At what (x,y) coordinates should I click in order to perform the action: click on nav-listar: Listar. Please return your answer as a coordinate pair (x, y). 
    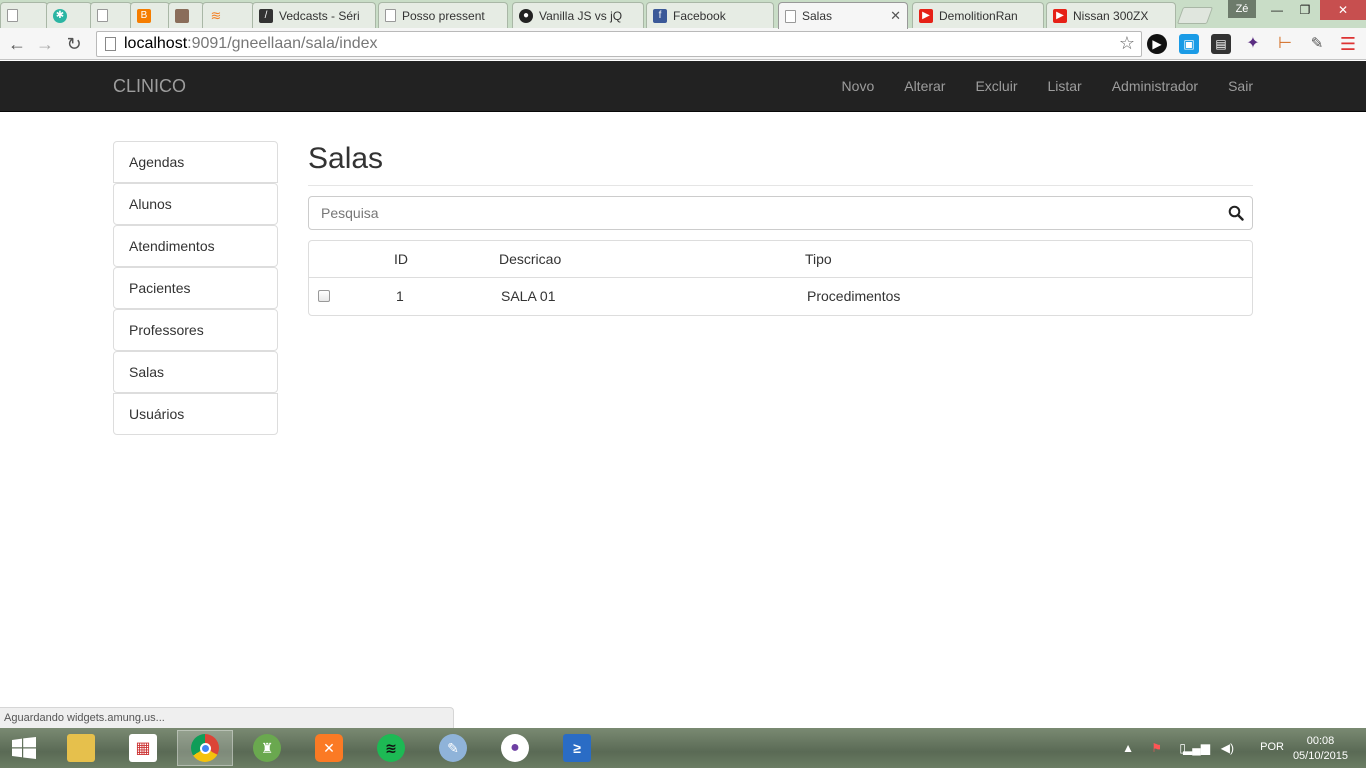
    Looking at the image, I should click on (1049, 86).